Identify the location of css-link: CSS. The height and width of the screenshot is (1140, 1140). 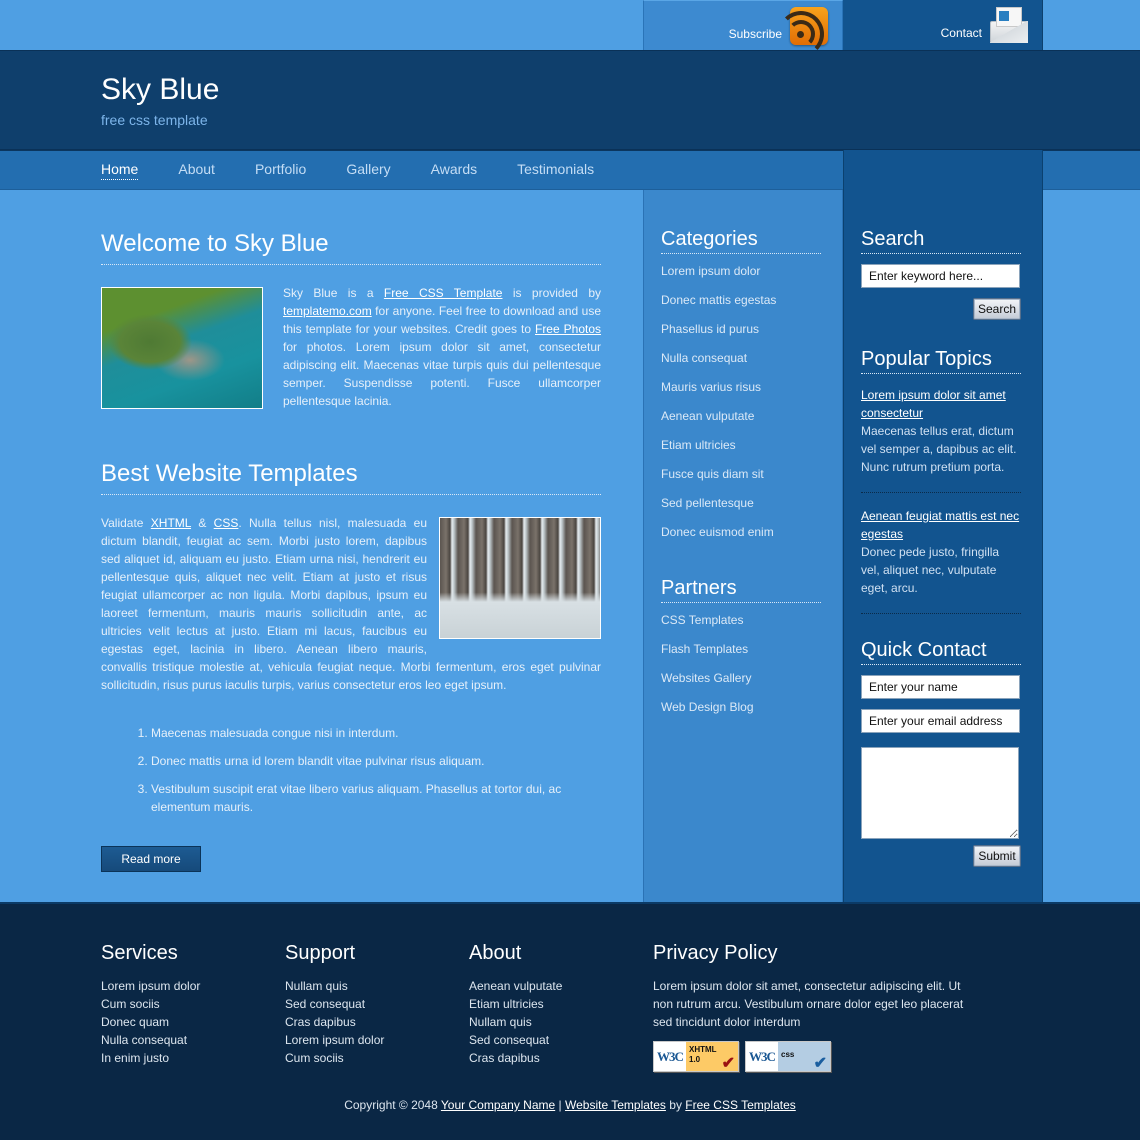
(226, 523).